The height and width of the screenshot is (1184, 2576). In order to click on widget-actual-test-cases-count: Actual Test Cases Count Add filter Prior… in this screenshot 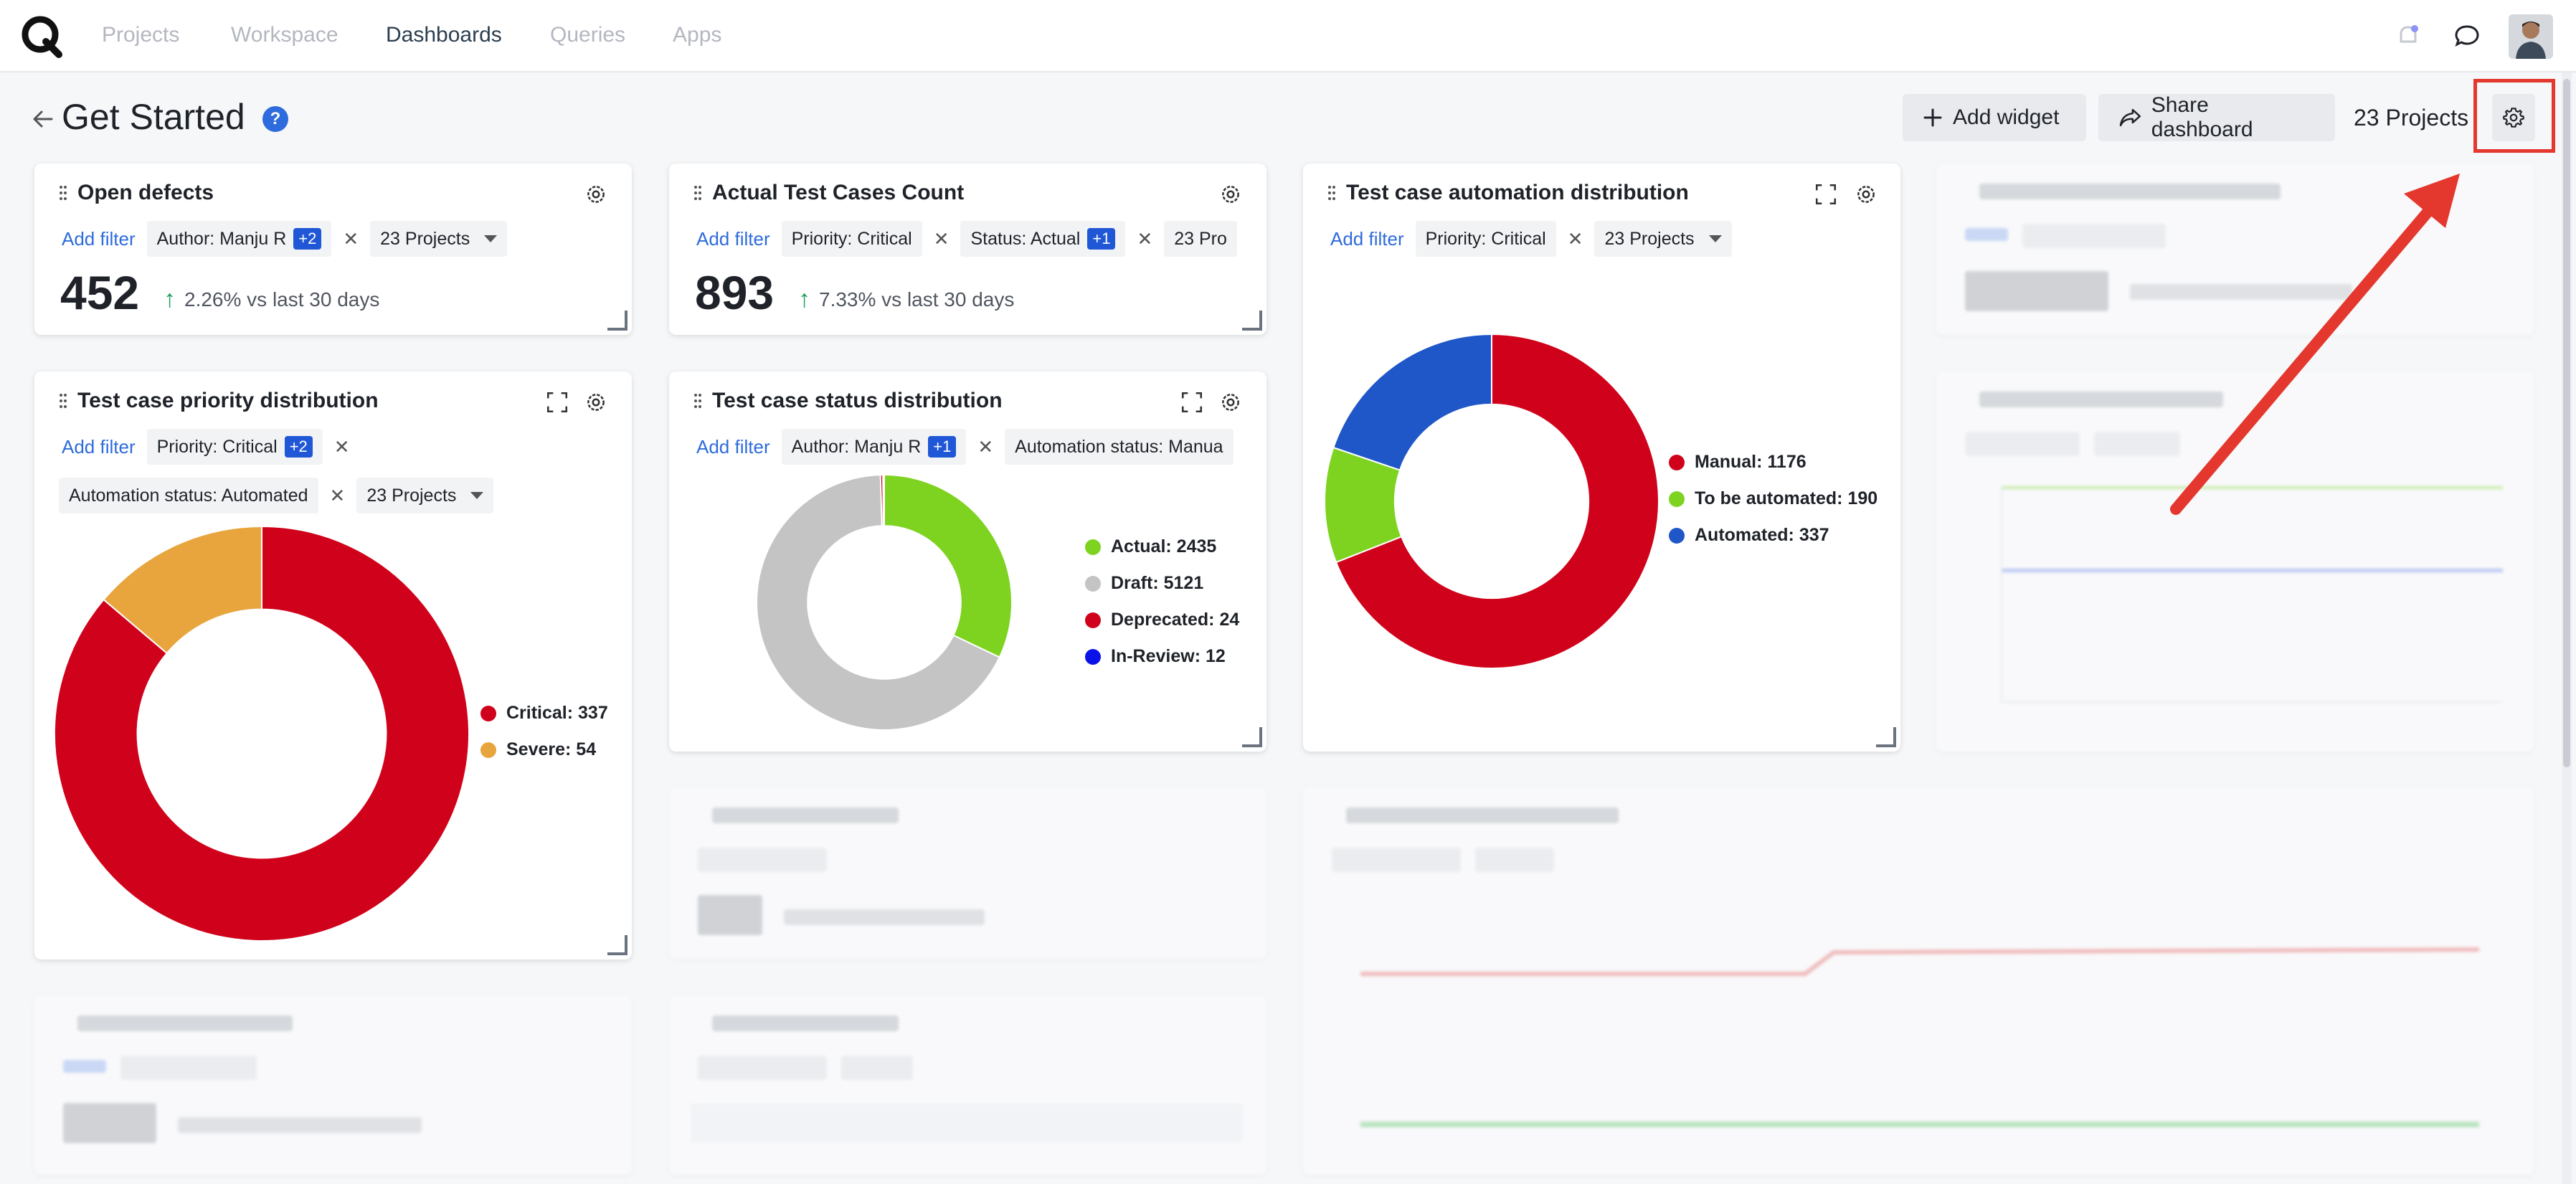, I will do `click(967, 249)`.